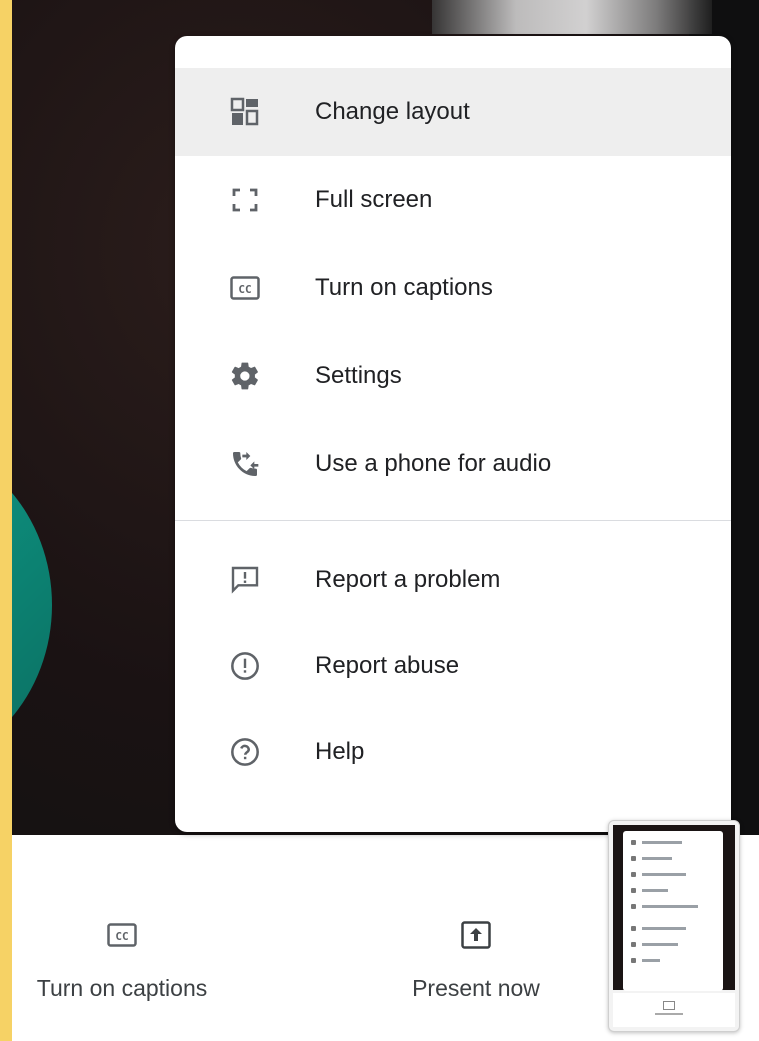 This screenshot has height=1041, width=759. Describe the element at coordinates (245, 112) in the screenshot. I see `layout-icon` at that location.